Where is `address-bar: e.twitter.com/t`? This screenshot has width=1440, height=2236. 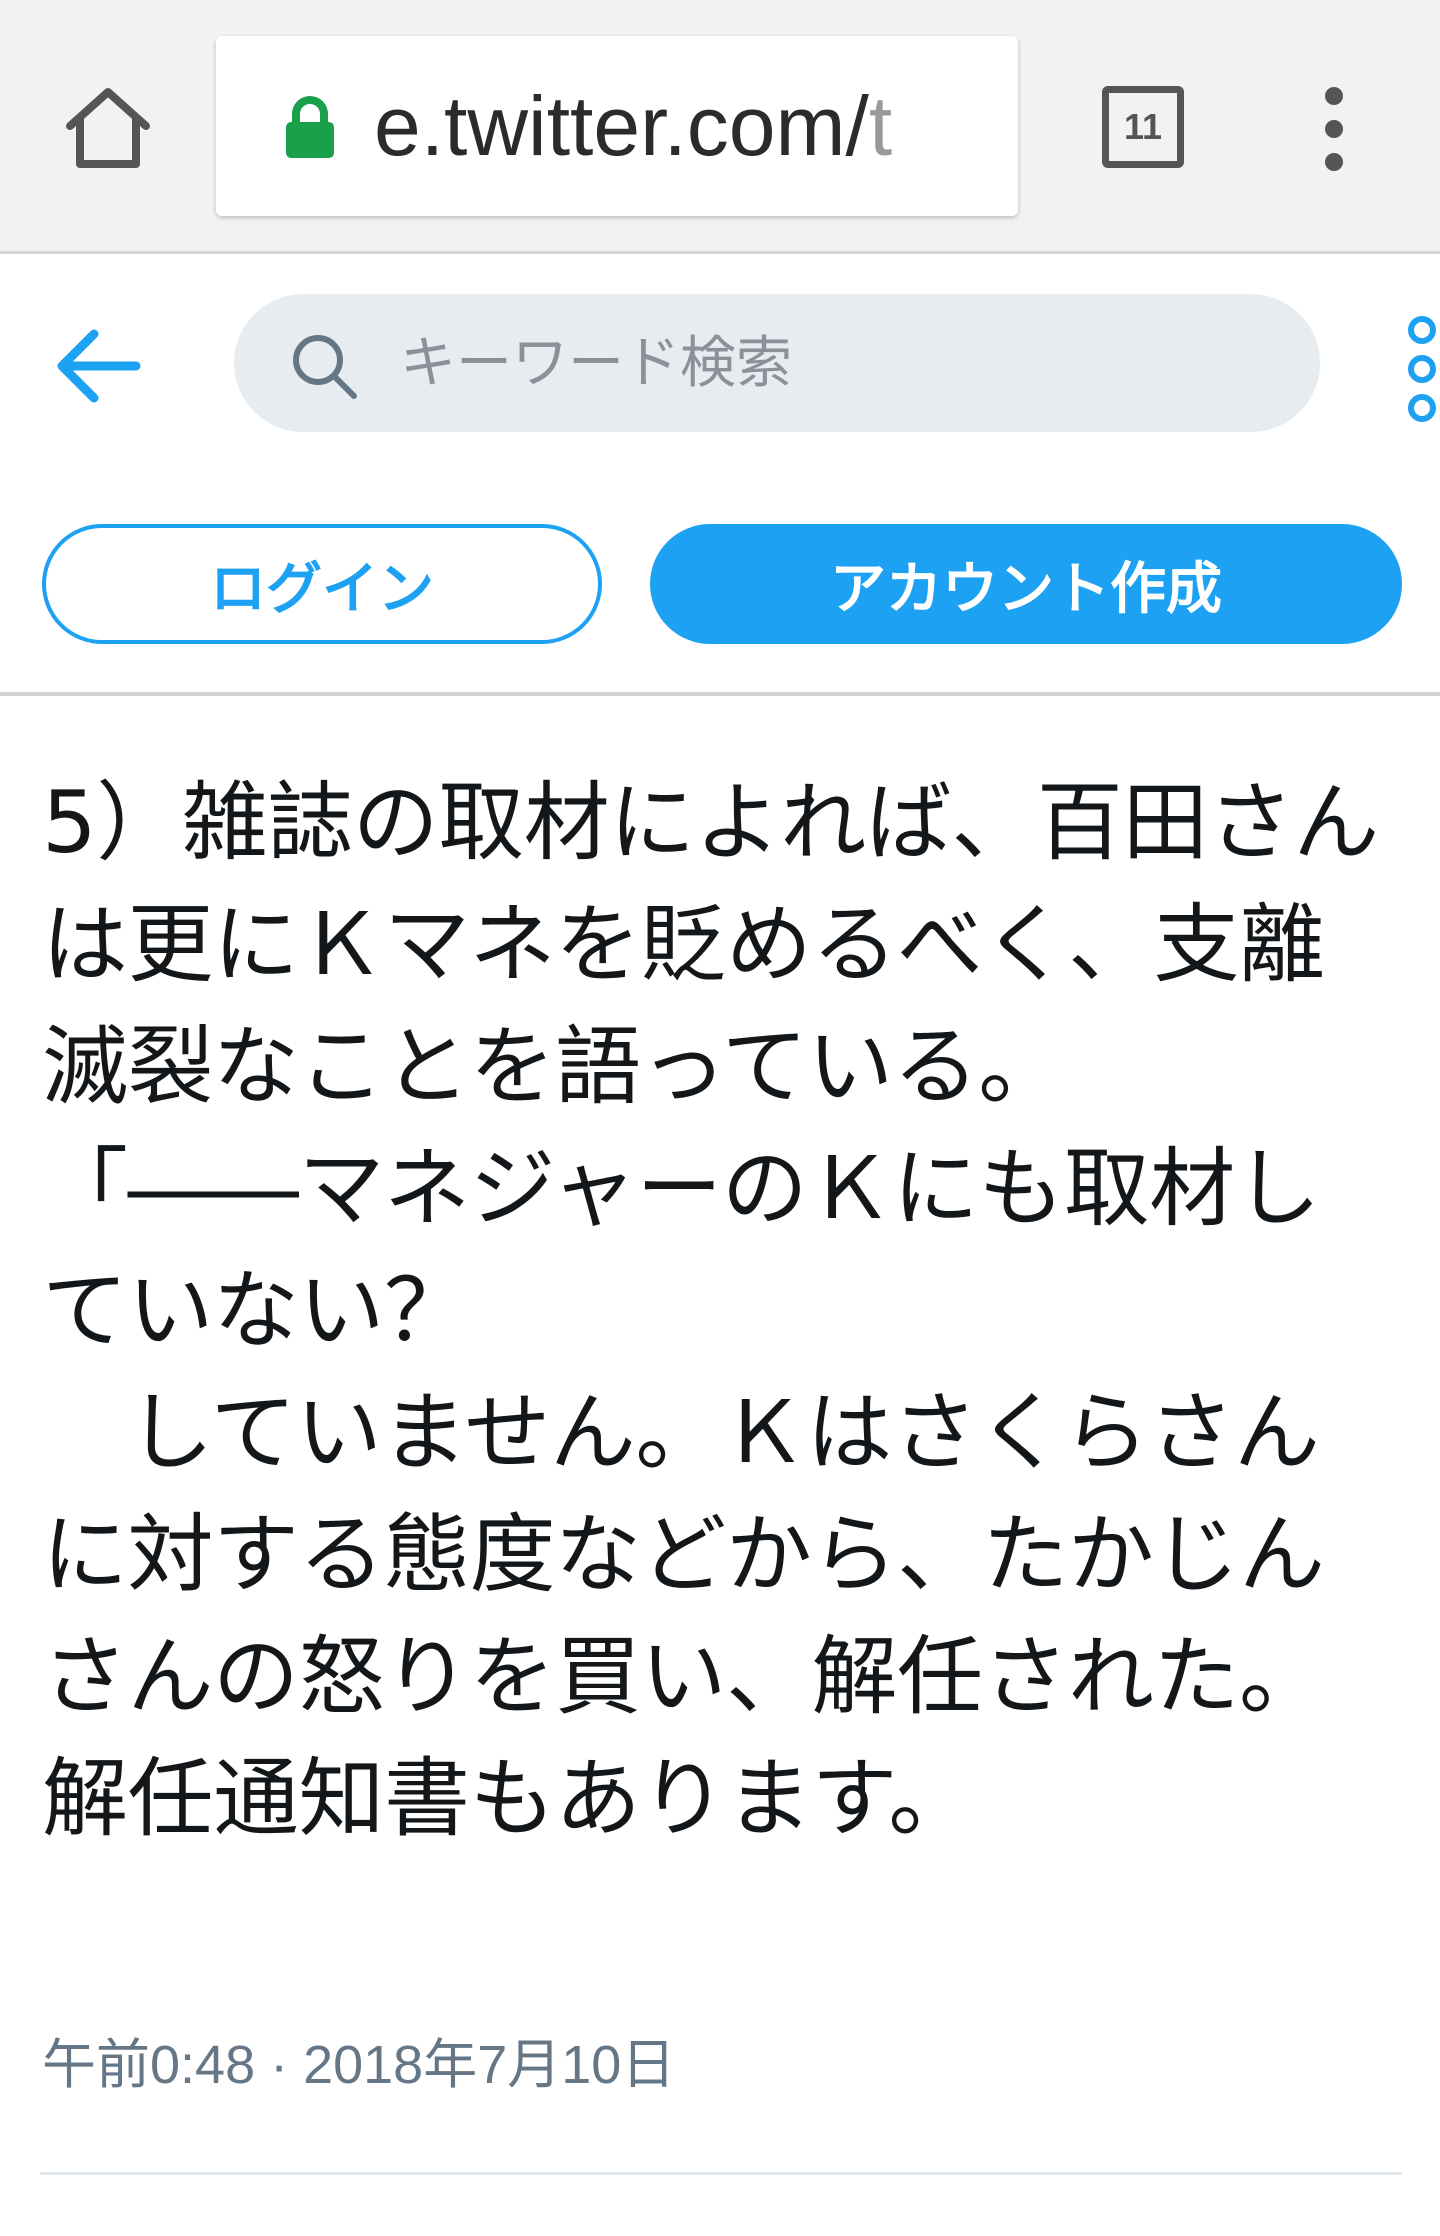 address-bar: e.twitter.com/t is located at coordinates (617, 126).